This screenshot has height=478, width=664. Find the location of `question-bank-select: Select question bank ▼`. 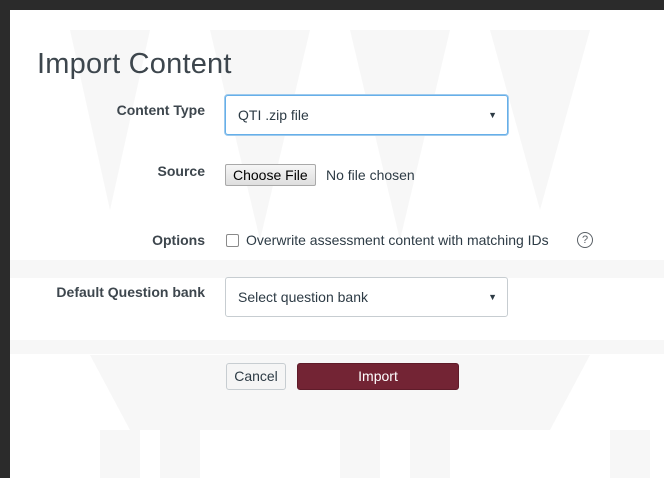

question-bank-select: Select question bank ▼ is located at coordinates (366, 297).